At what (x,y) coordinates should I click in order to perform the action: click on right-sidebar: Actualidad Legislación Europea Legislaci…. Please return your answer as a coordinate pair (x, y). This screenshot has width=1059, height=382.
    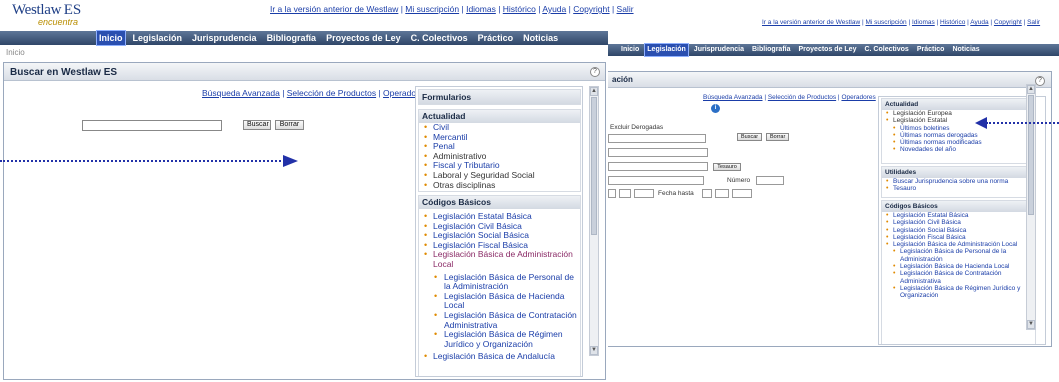
    Looking at the image, I should click on (962, 220).